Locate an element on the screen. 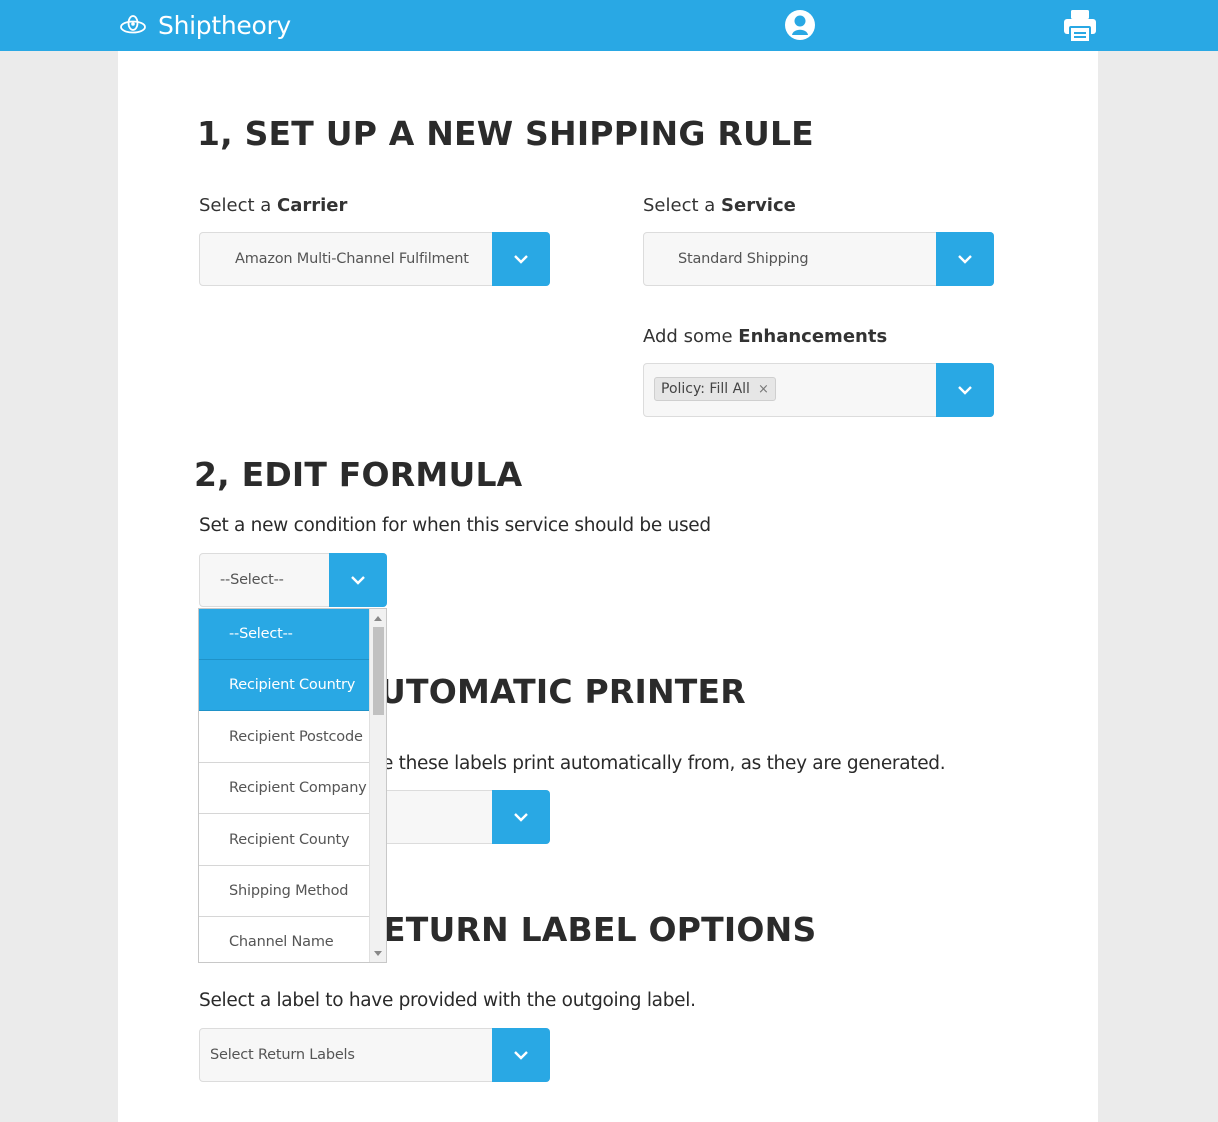 Image resolution: width=1218 pixels, height=1122 pixels. brand-logo: Shiptheory is located at coordinates (204, 25).